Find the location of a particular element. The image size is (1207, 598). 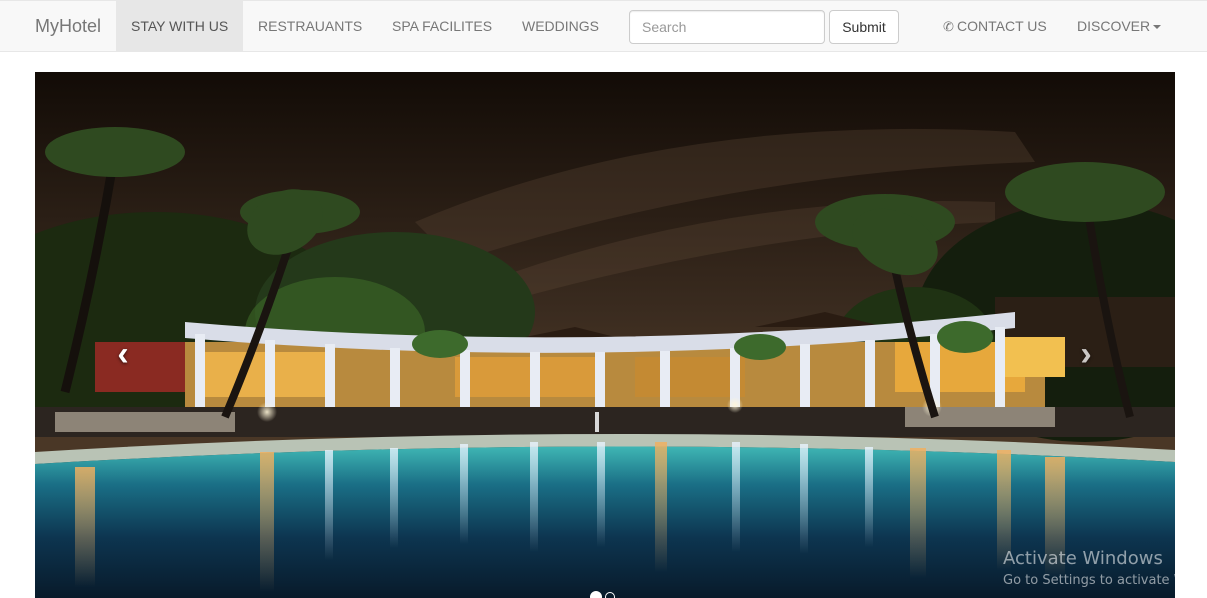

nav-weddings: WEDDINGS is located at coordinates (560, 26).